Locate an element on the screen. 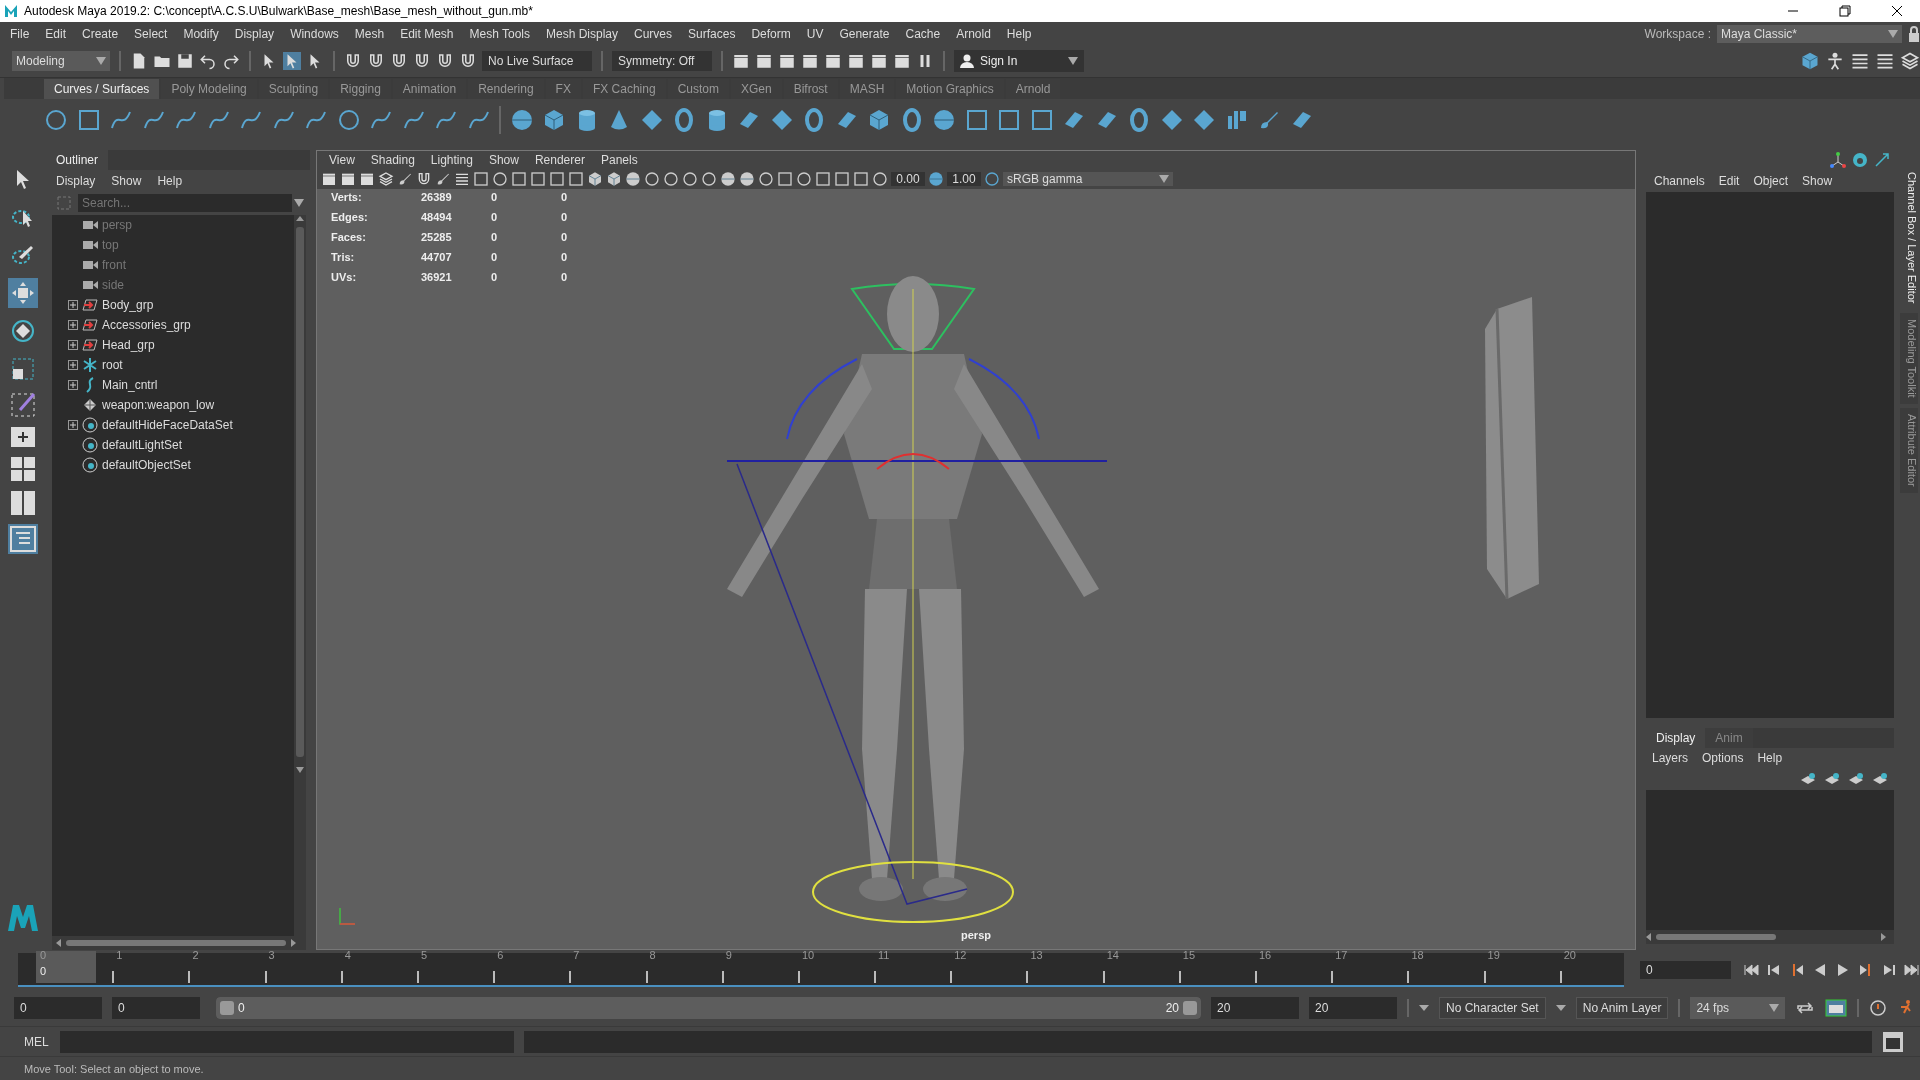  cache-playback-icon is located at coordinates (1836, 1008).